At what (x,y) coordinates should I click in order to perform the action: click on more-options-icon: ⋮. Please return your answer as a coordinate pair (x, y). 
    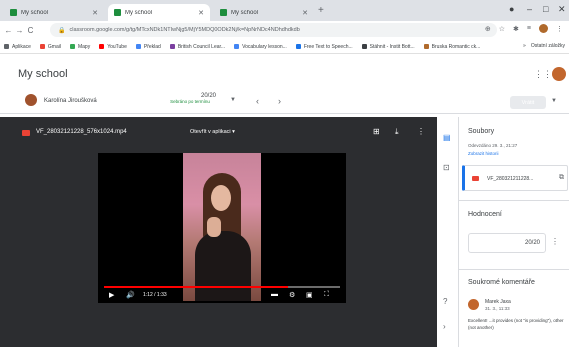
    Looking at the image, I should click on (421, 131).